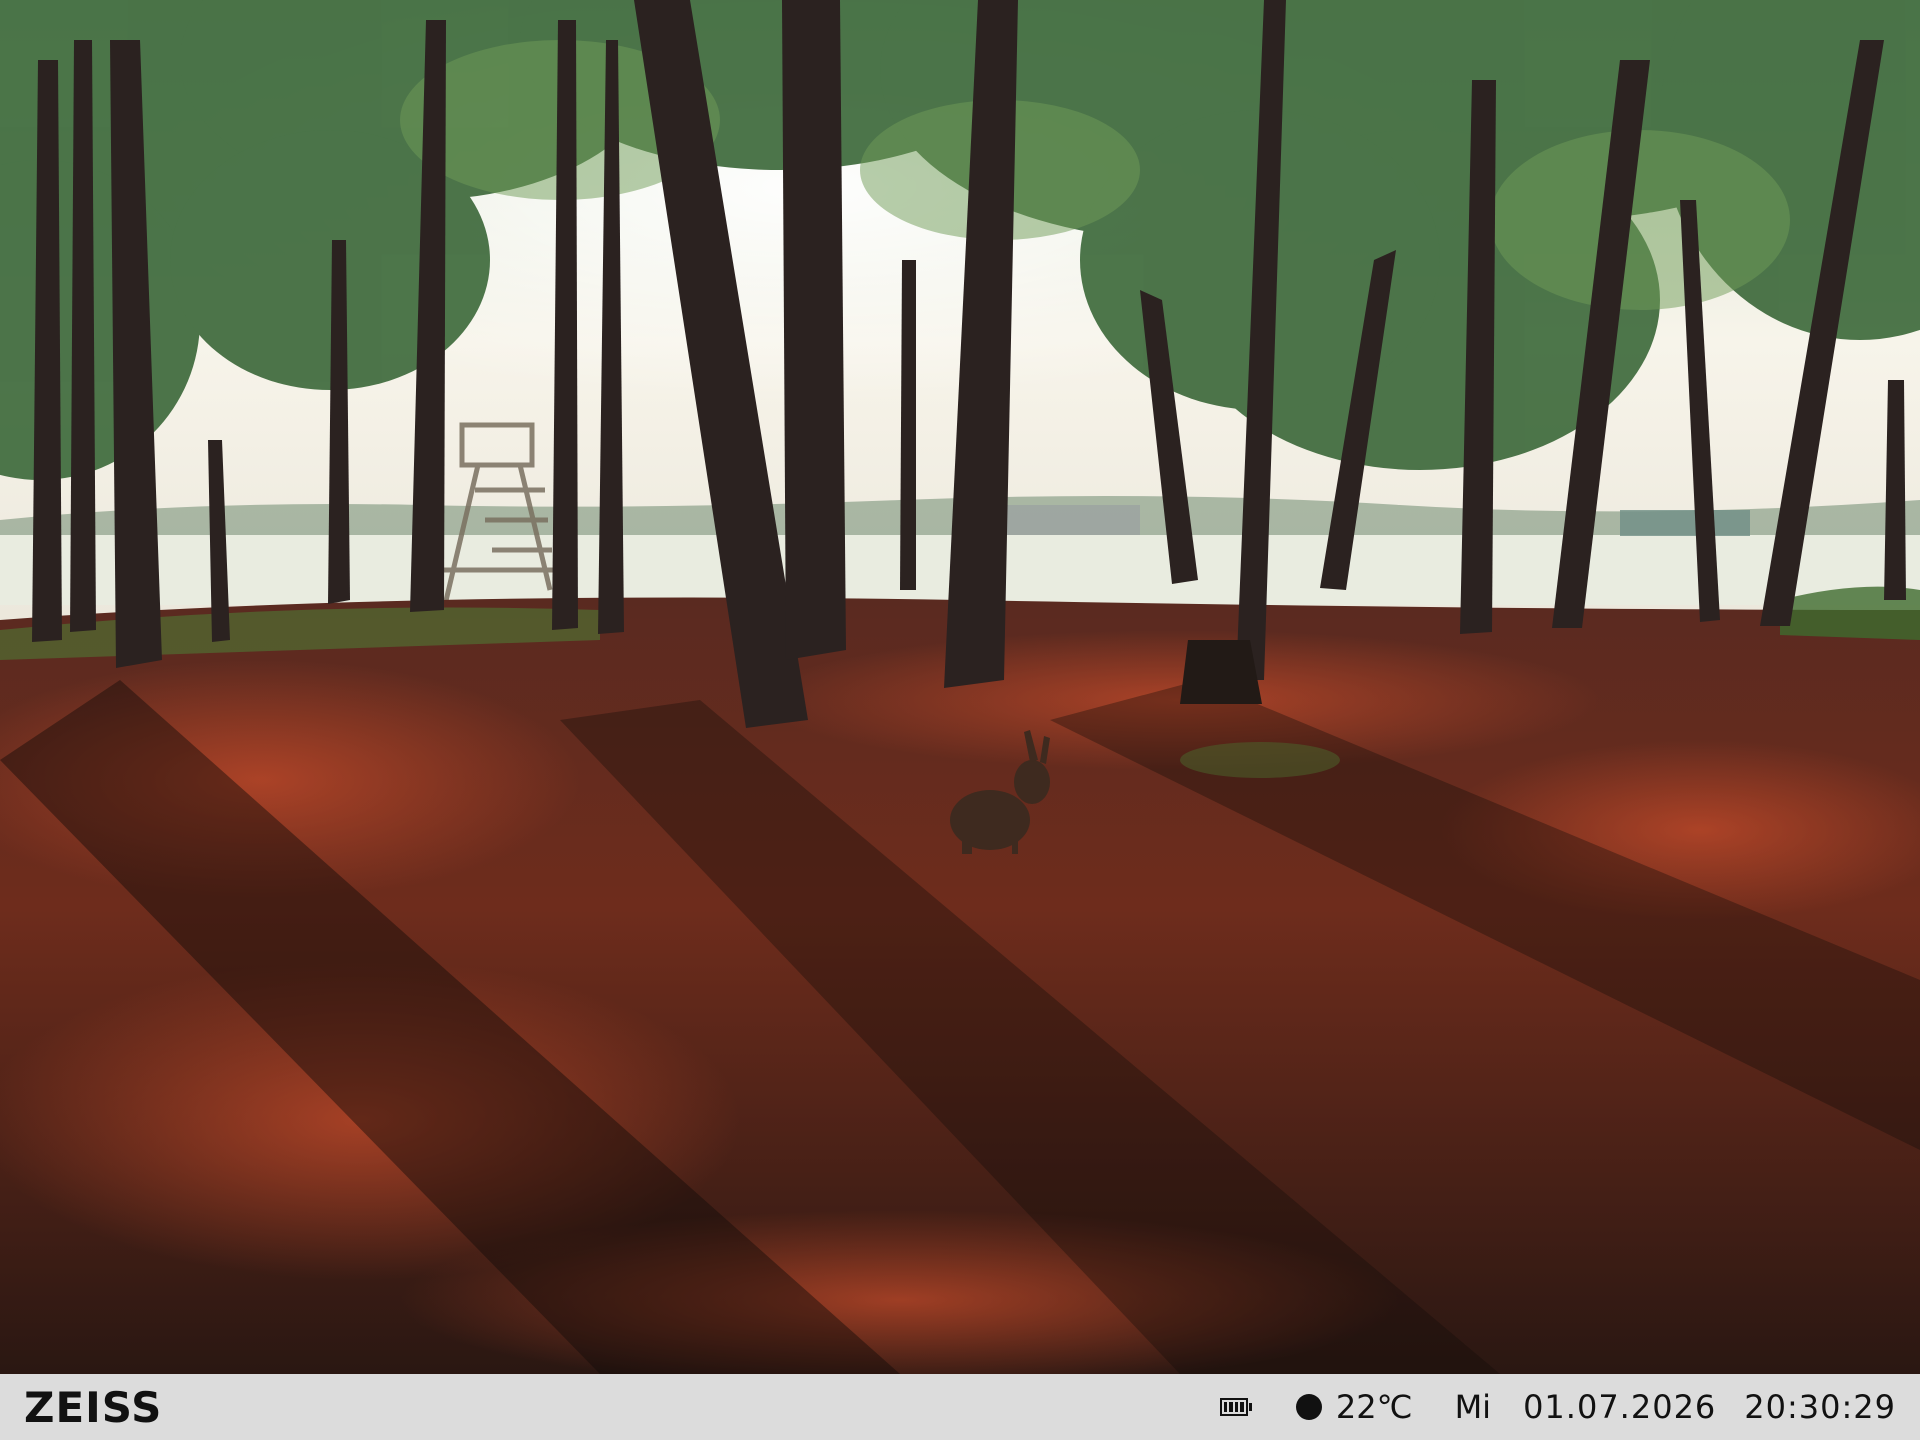 The image size is (1920, 1440). I want to click on temperature-readout: 22℃, so click(1374, 1407).